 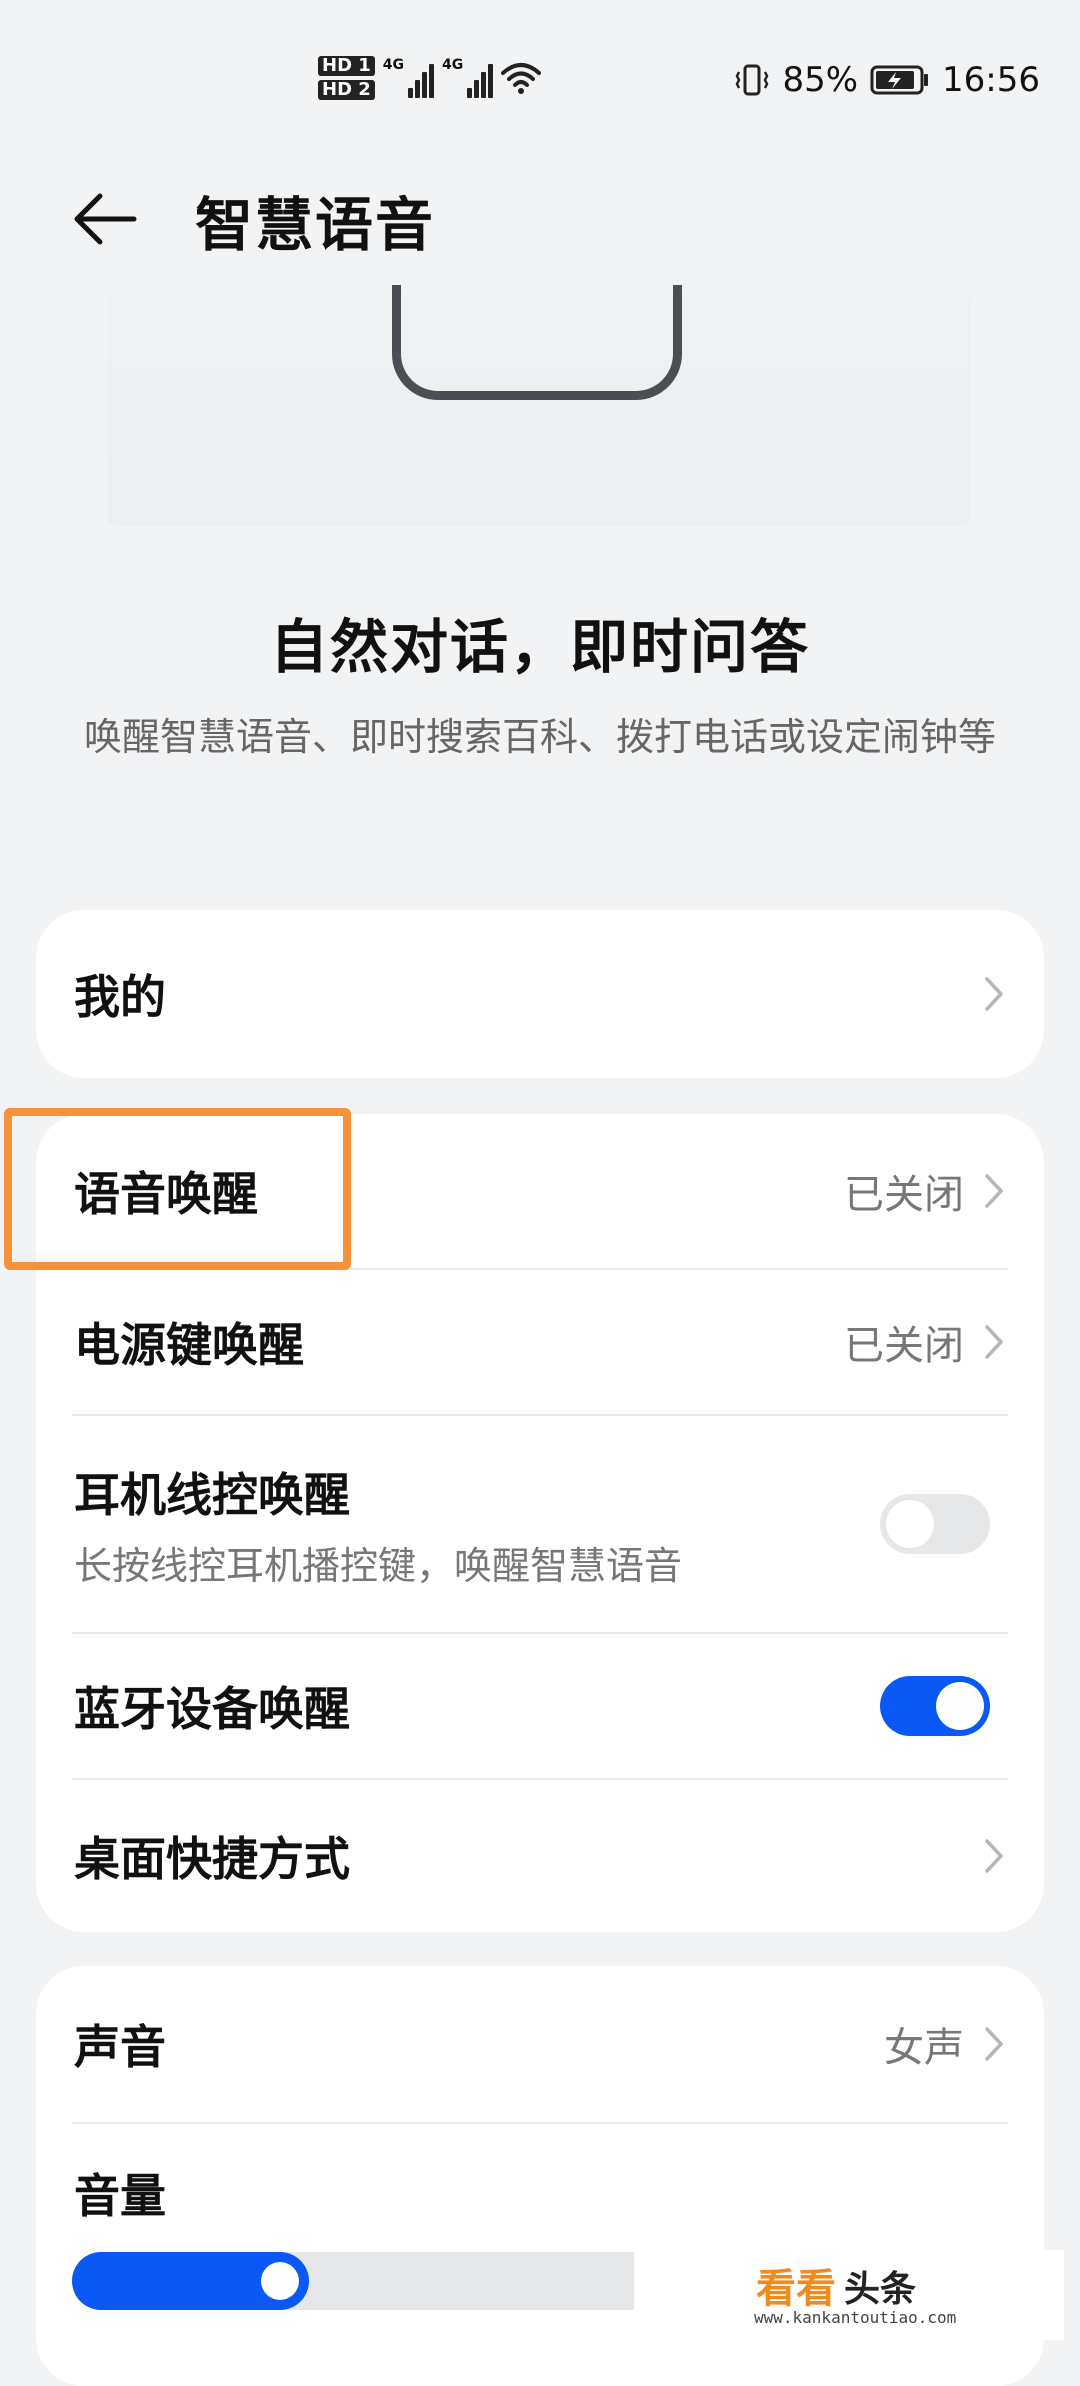 What do you see at coordinates (453, 65) in the screenshot?
I see `net2-label: 4G` at bounding box center [453, 65].